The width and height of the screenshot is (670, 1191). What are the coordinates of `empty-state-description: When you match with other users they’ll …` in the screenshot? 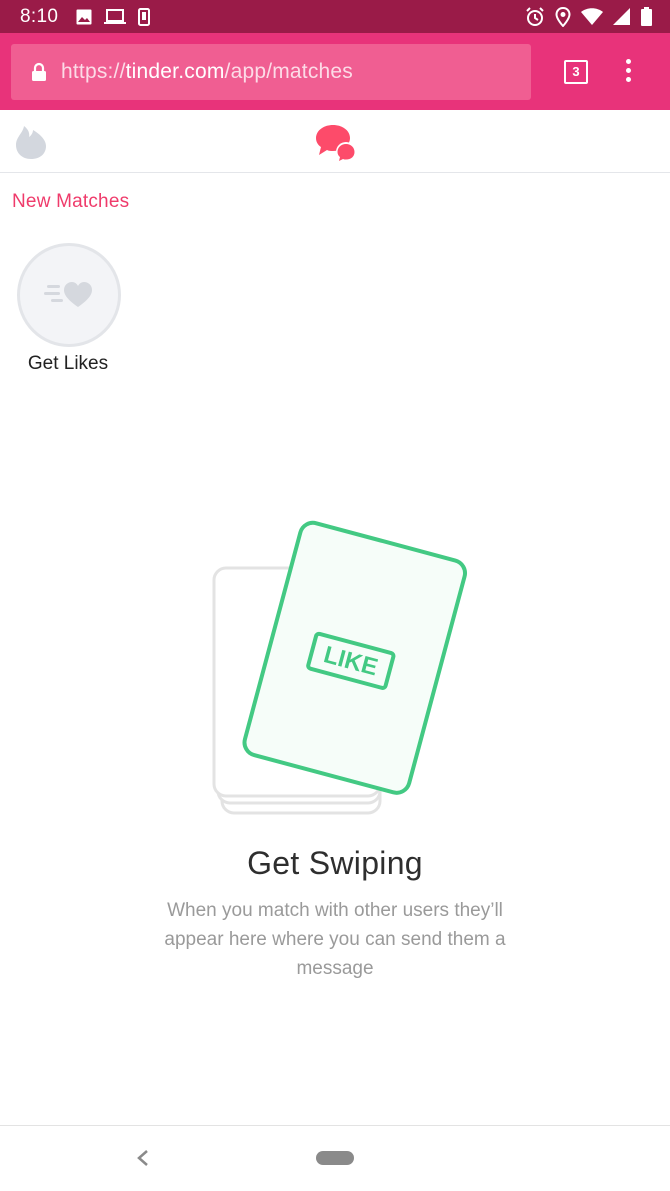 It's located at (335, 939).